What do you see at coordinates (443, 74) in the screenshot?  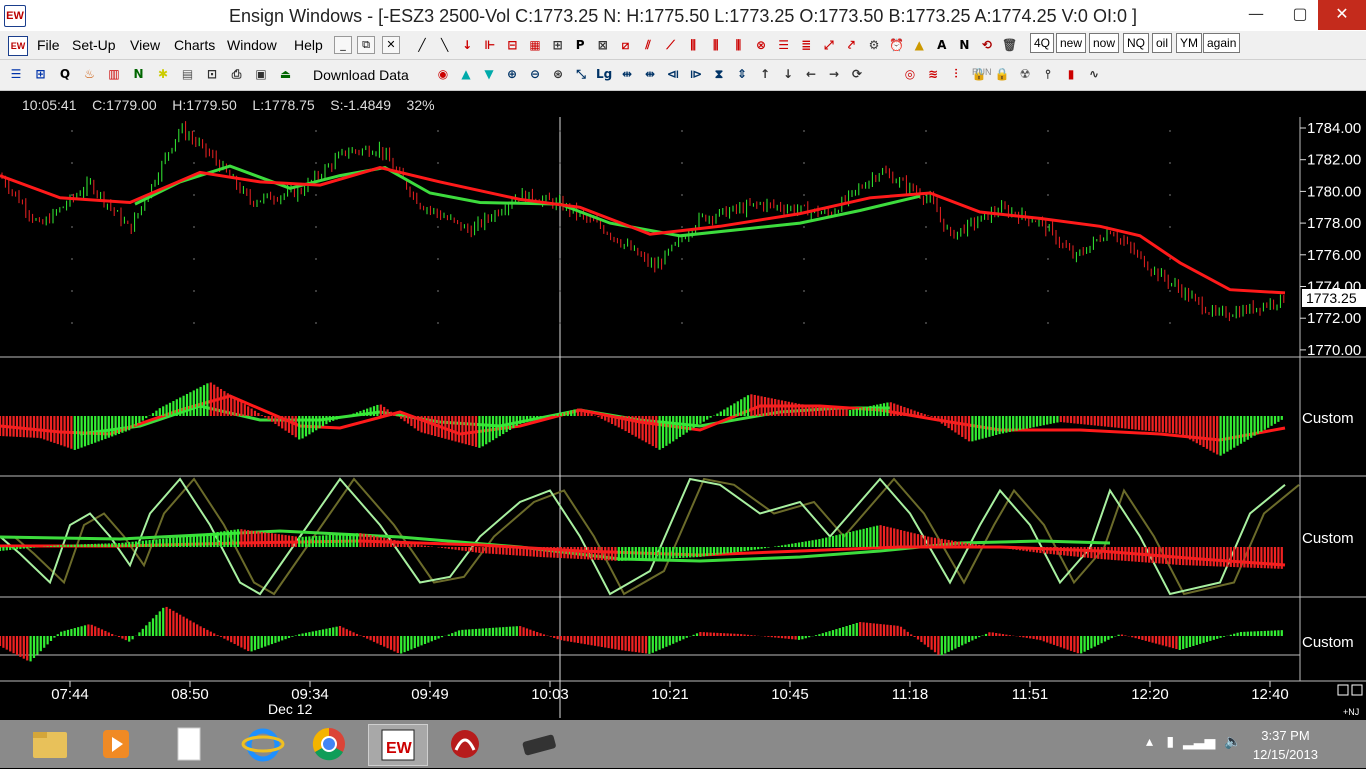 I see `settings-icon: ◉` at bounding box center [443, 74].